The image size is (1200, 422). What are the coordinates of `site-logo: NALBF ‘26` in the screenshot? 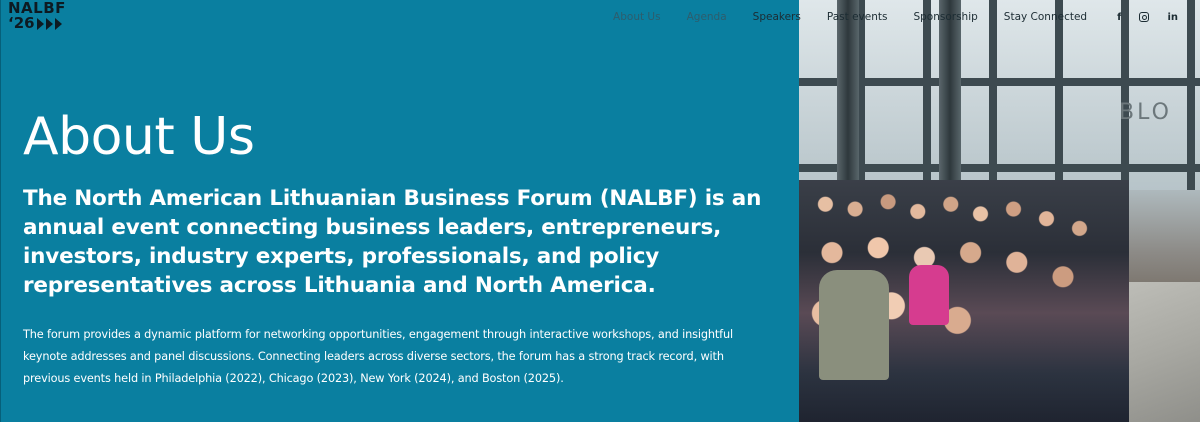 It's located at (37, 16).